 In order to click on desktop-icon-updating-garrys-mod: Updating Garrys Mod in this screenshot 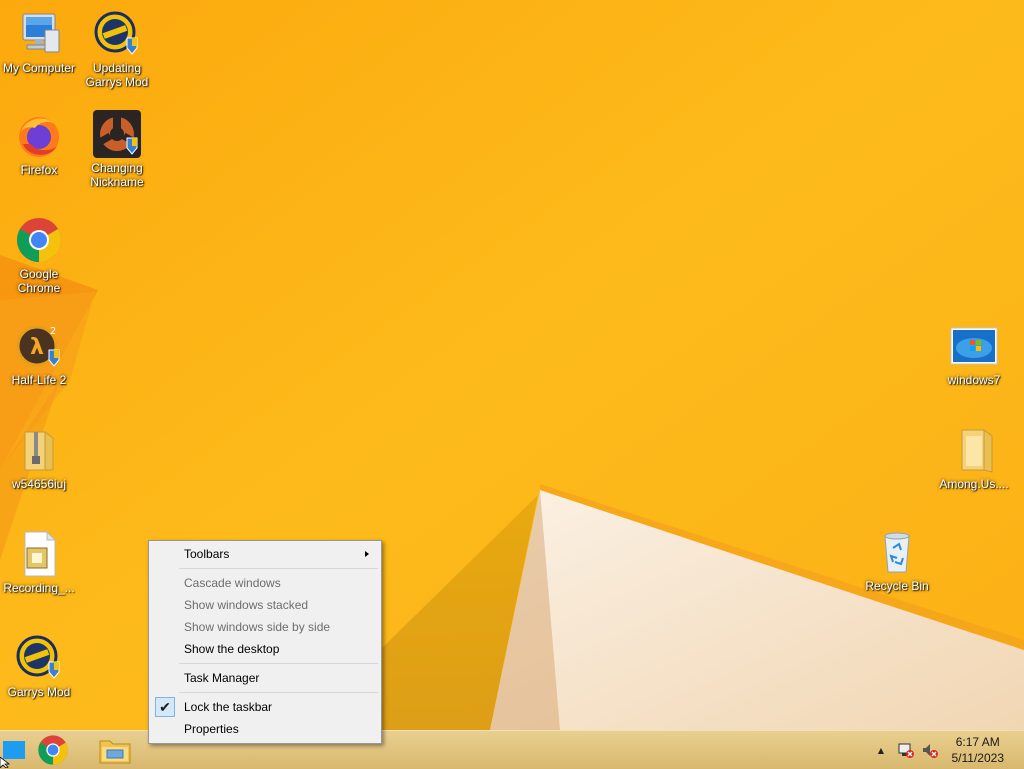, I will do `click(117, 49)`.